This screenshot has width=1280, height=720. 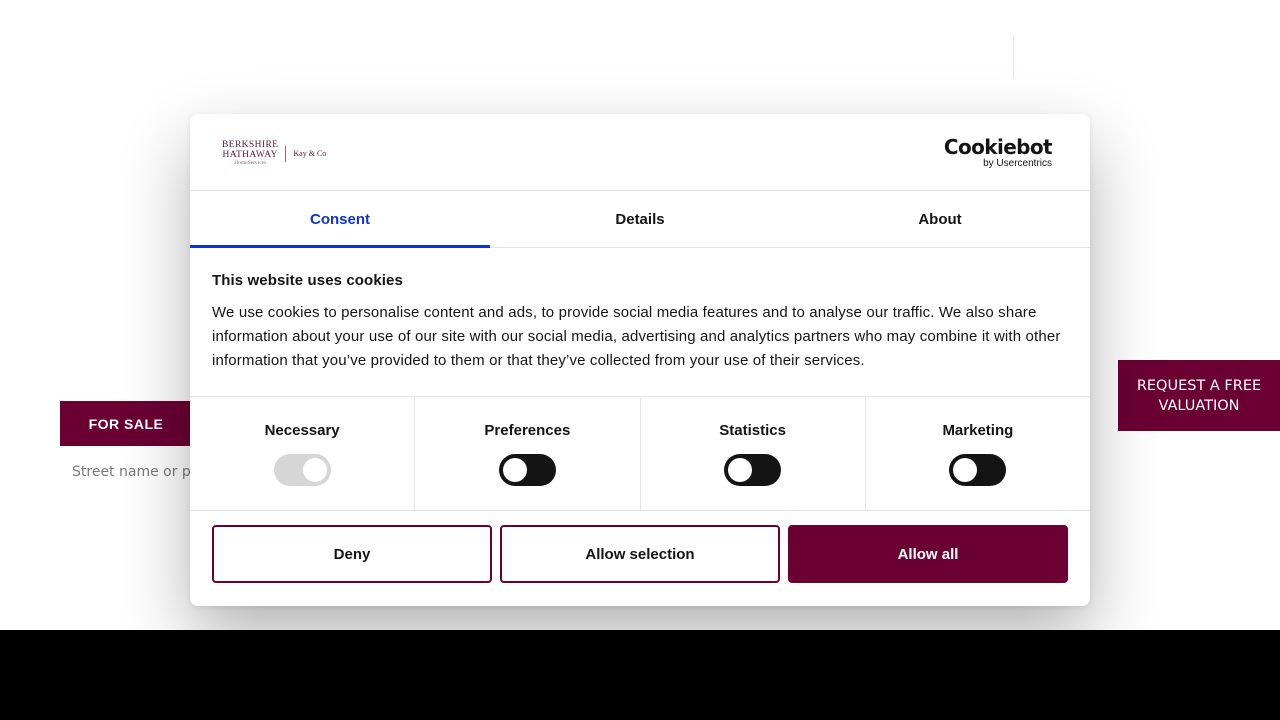 I want to click on cookiebot-logo: Cookiebot by Usercentrics, so click(x=998, y=152).